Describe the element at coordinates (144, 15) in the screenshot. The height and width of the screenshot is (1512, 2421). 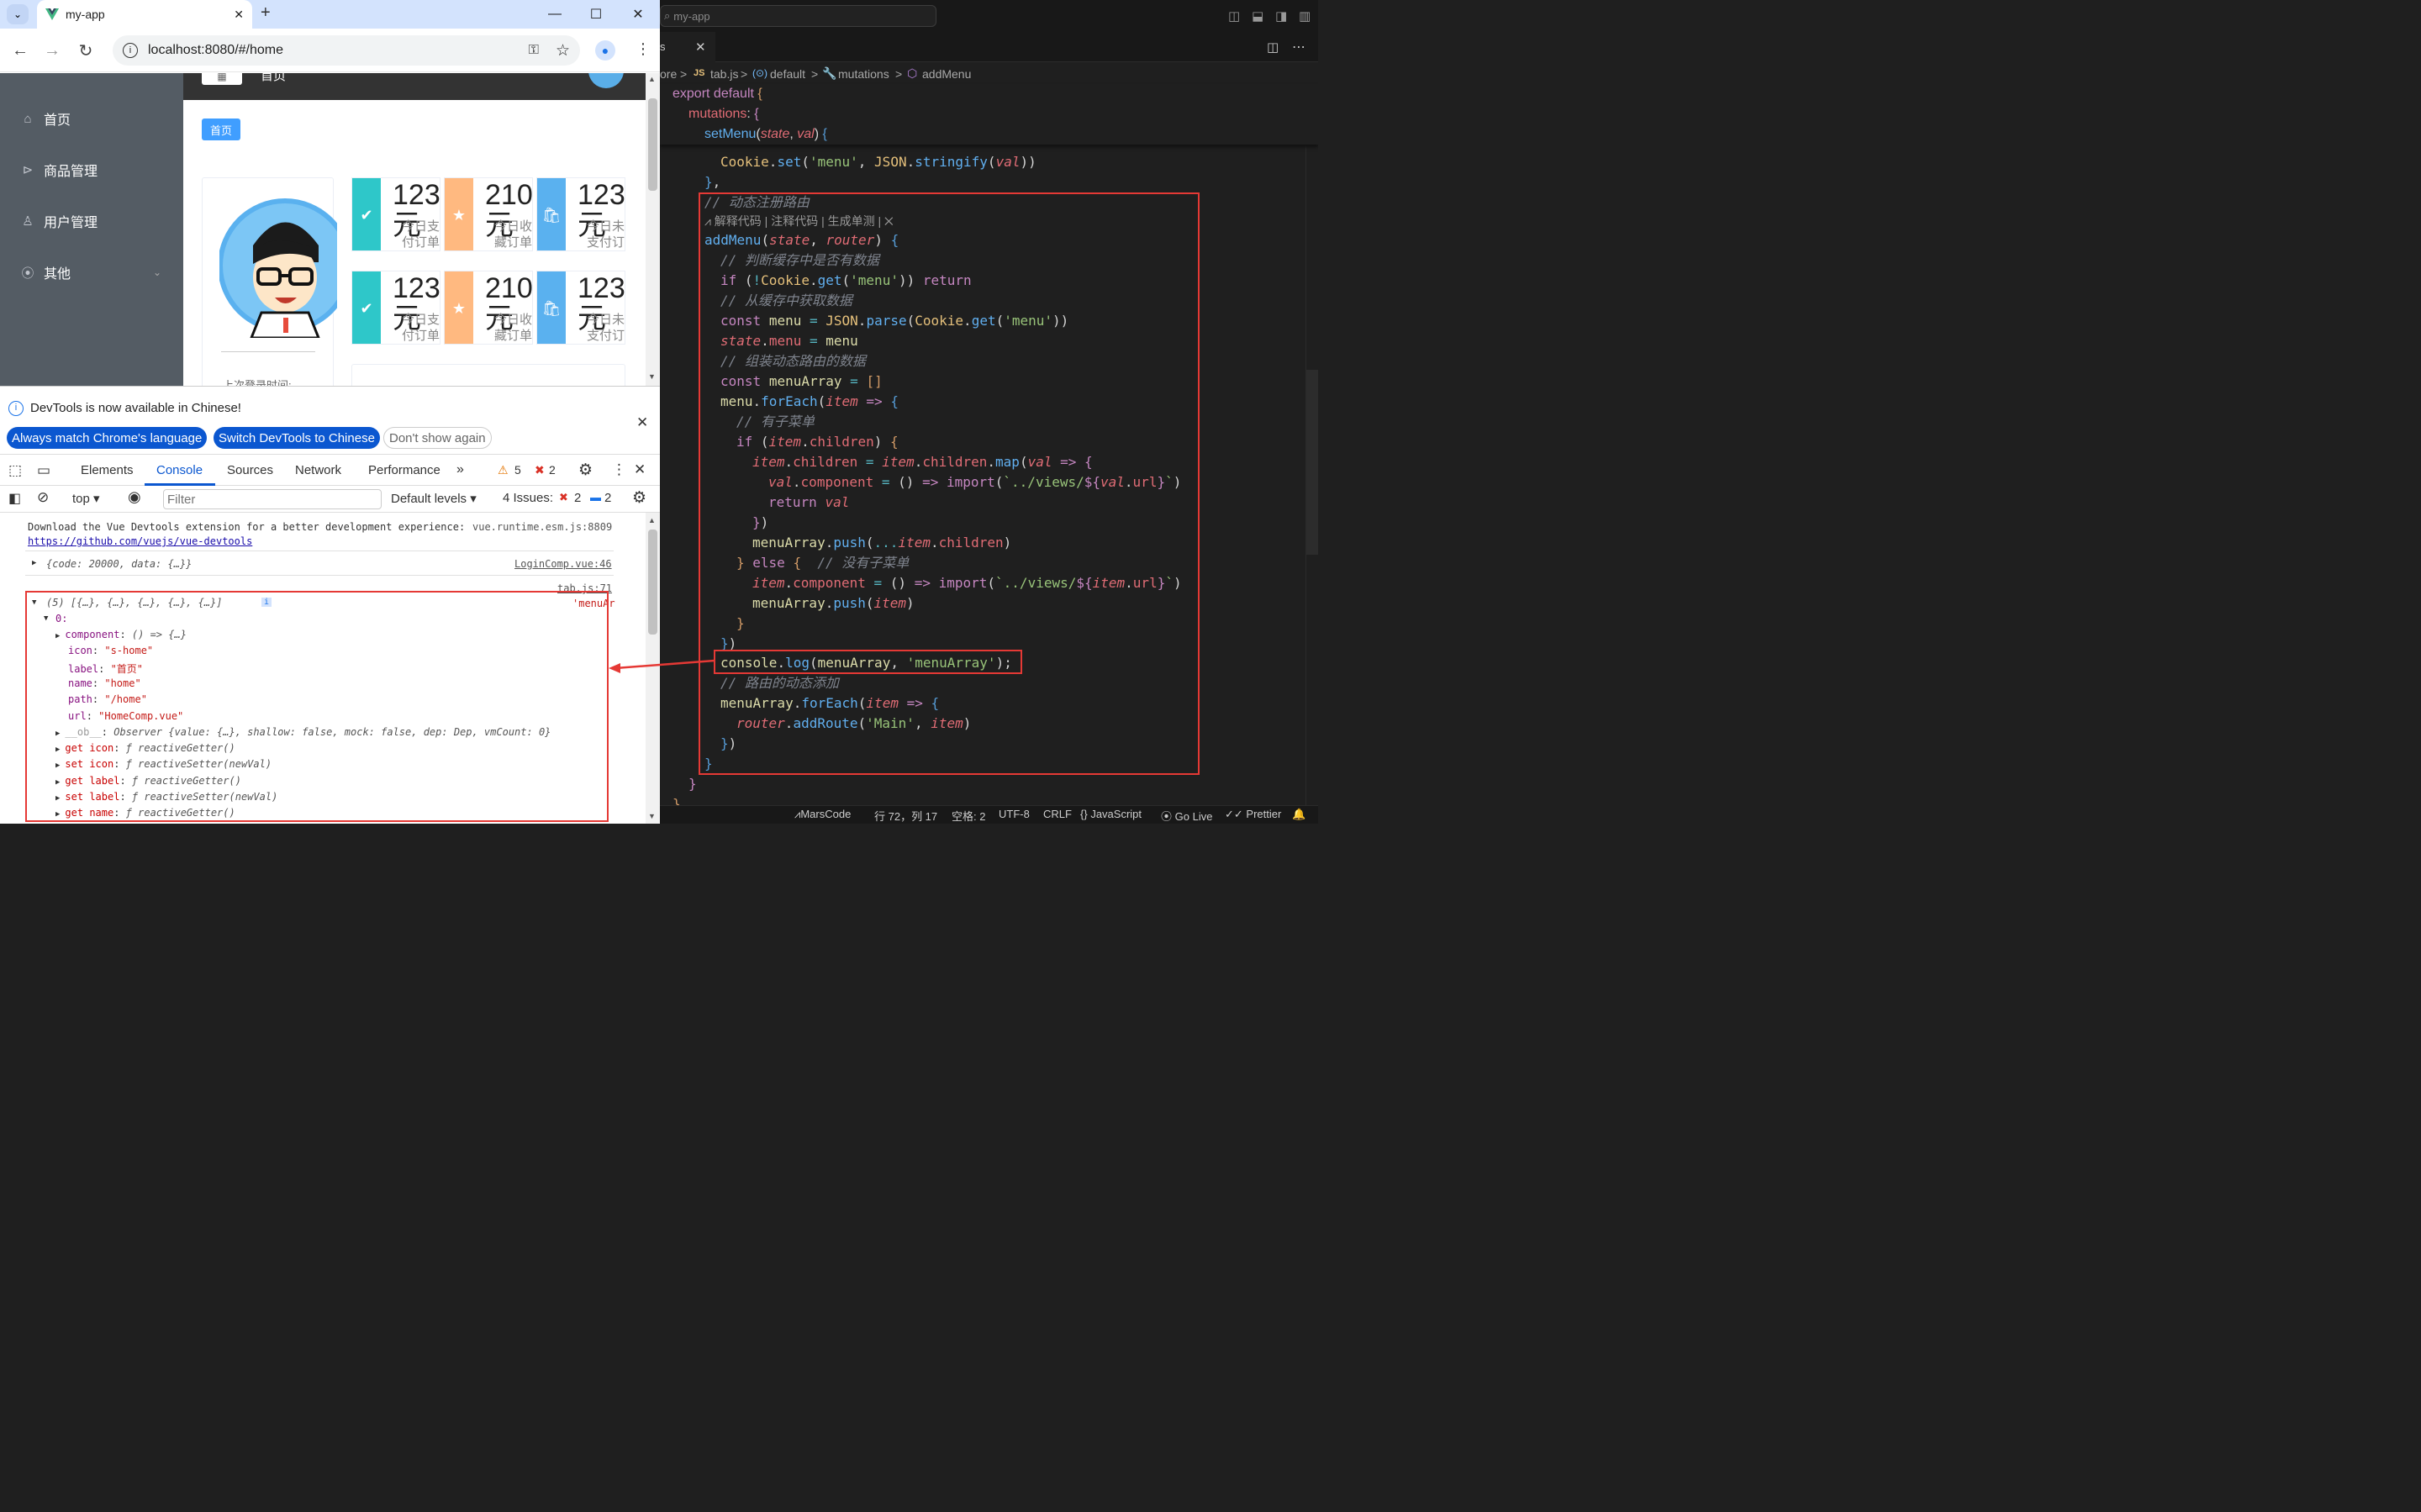
I see `browser-tab: my-app ✕` at that location.